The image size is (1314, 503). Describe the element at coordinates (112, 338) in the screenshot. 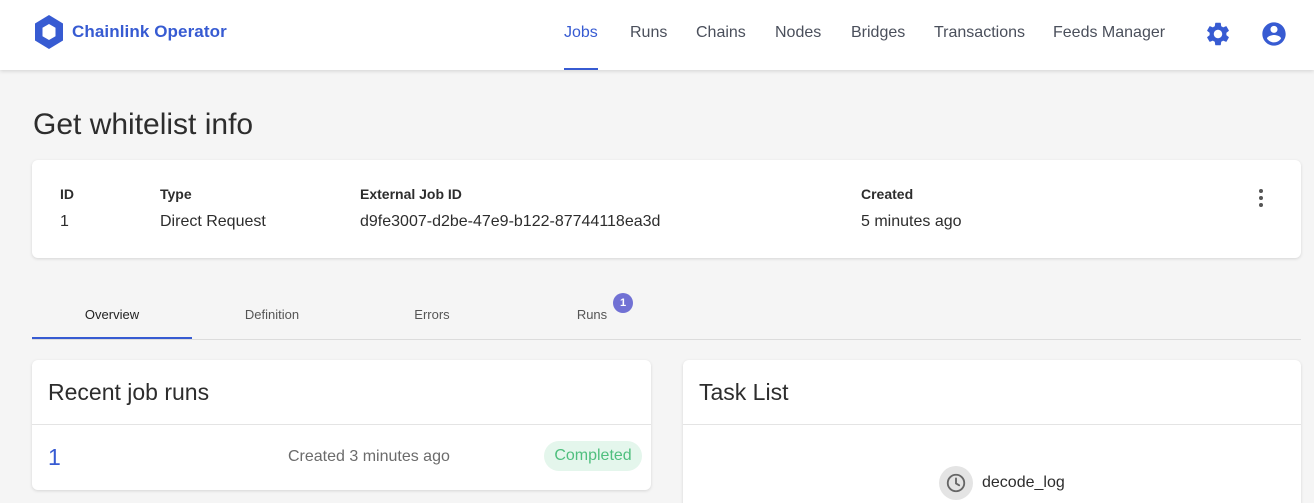

I see `tab-active-indicator` at that location.